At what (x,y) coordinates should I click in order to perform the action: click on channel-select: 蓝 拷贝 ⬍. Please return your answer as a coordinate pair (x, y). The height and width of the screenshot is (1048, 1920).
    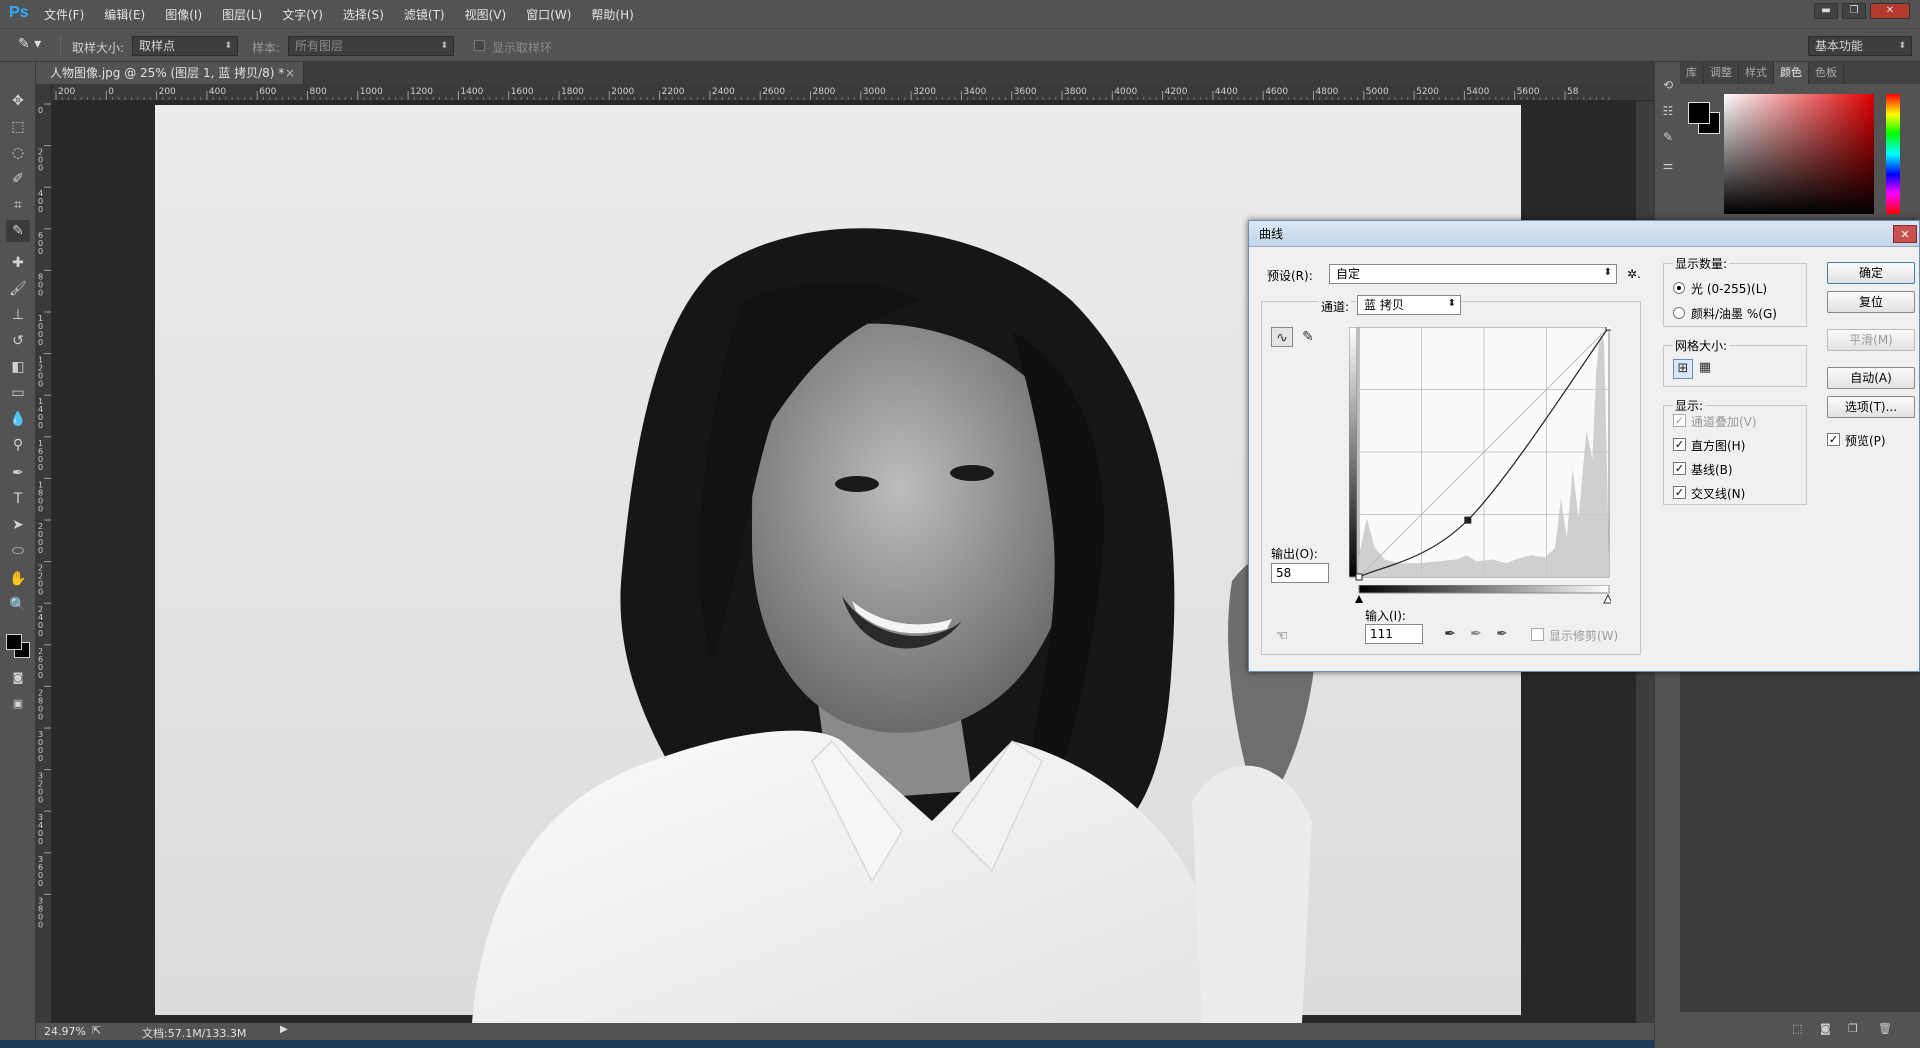
    Looking at the image, I should click on (1409, 305).